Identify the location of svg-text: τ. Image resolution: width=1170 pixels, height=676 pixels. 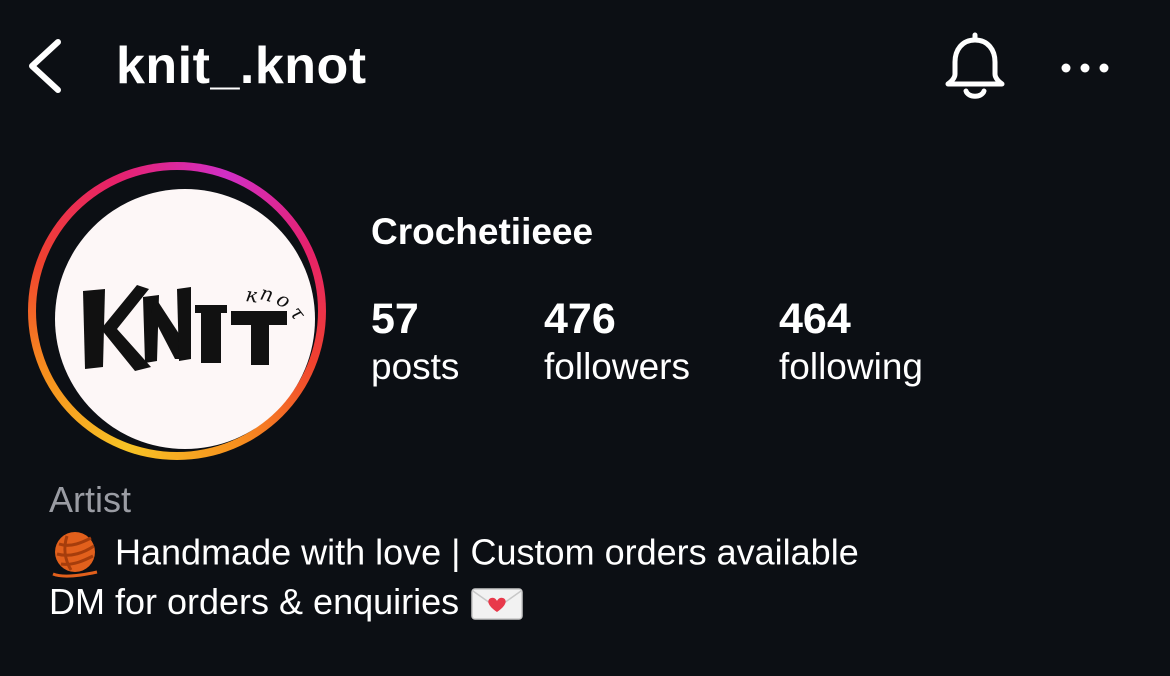
(298, 313).